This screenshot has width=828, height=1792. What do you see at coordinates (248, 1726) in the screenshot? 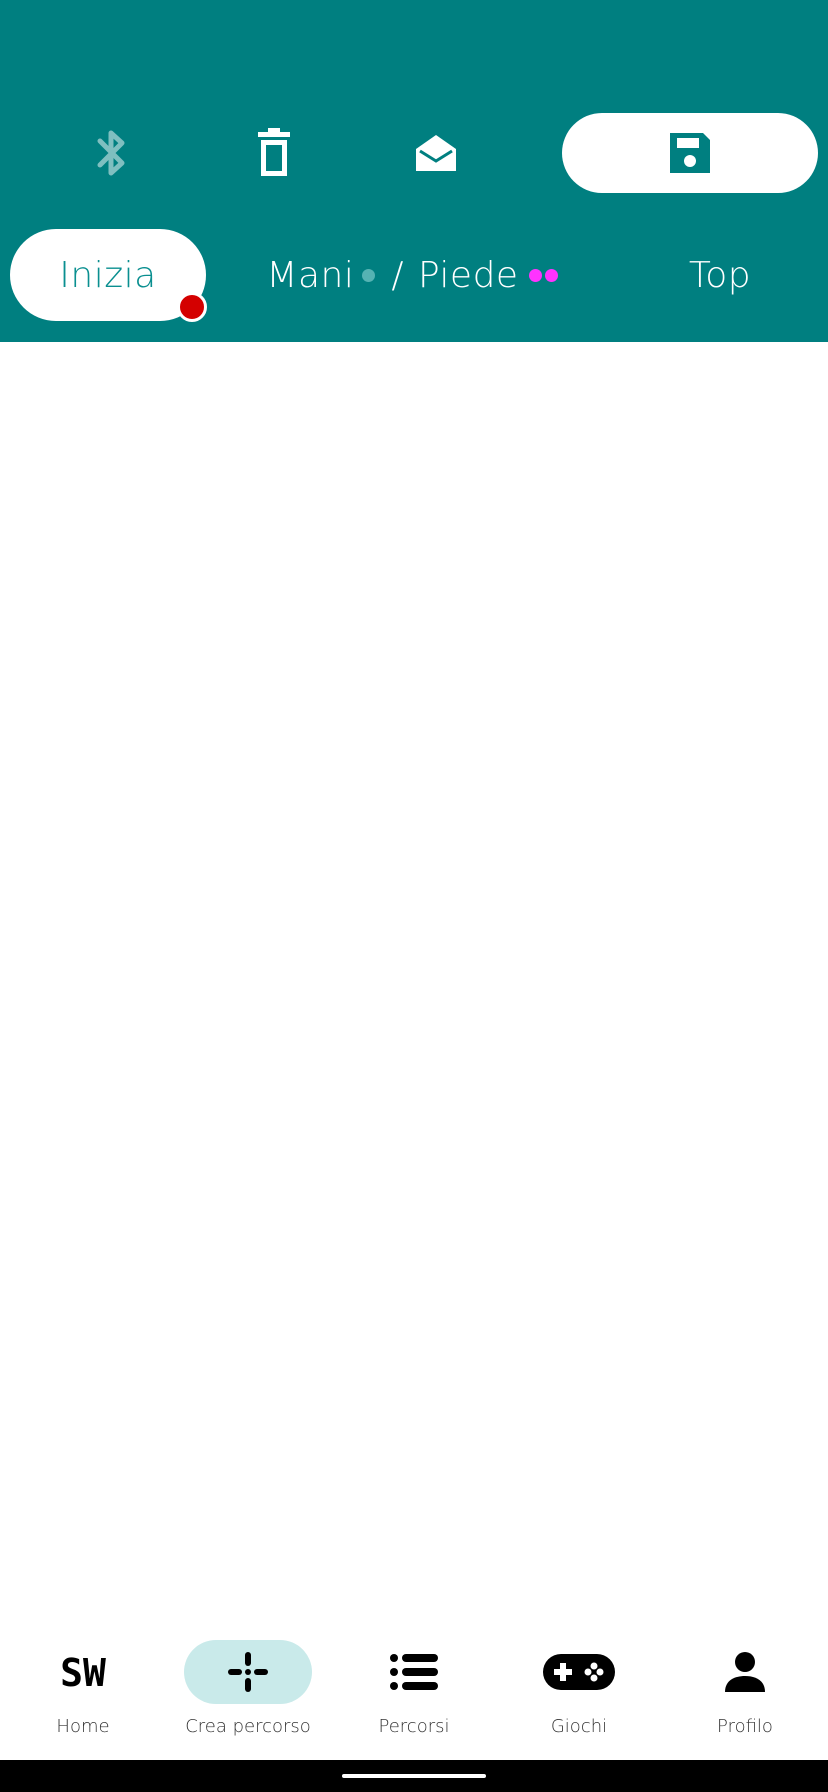
I see `nav-crea-label: Crea percorso` at bounding box center [248, 1726].